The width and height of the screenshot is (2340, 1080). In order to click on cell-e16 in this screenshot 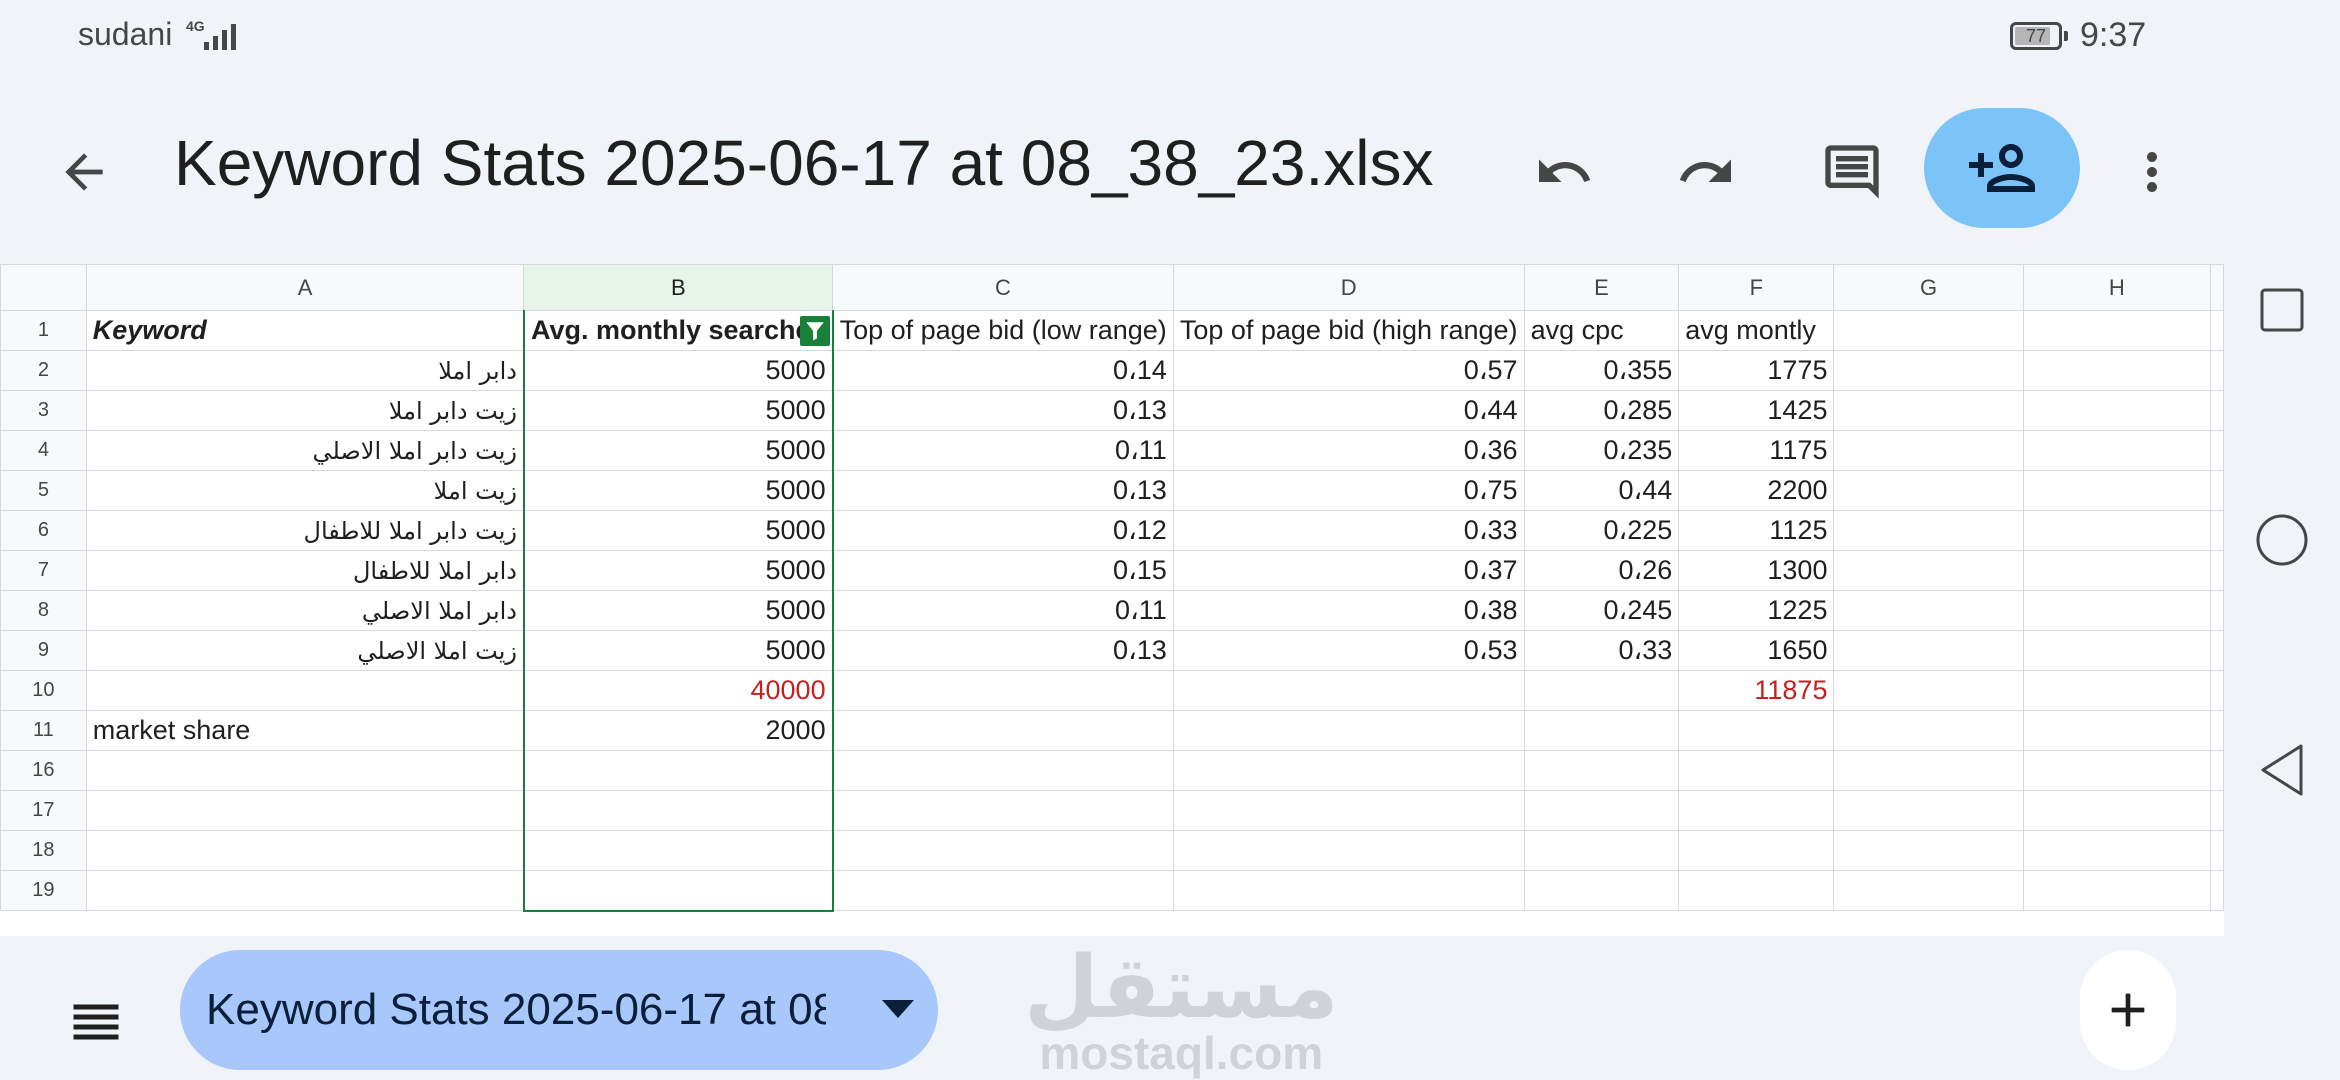, I will do `click(1601, 770)`.